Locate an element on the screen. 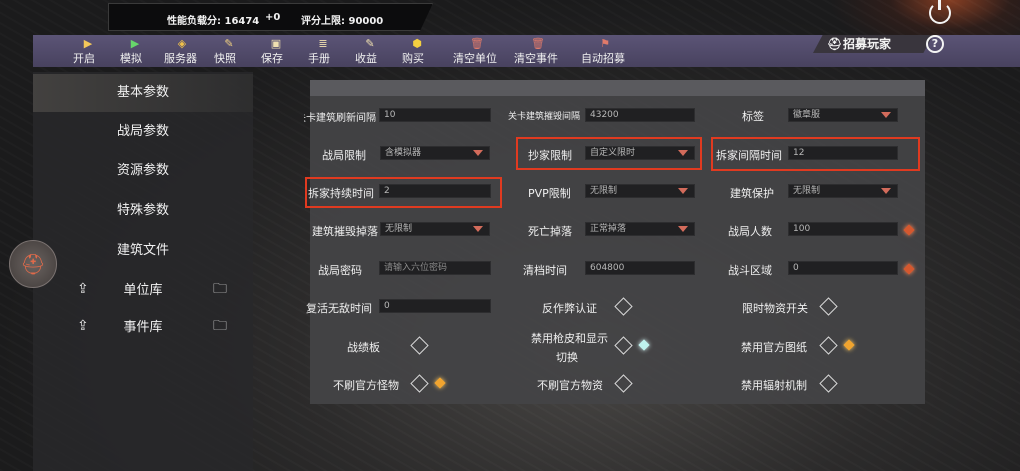 Image resolution: width=1020 pixels, height=471 pixels. label-pvp-restriction: PVP限制 is located at coordinates (549, 193).